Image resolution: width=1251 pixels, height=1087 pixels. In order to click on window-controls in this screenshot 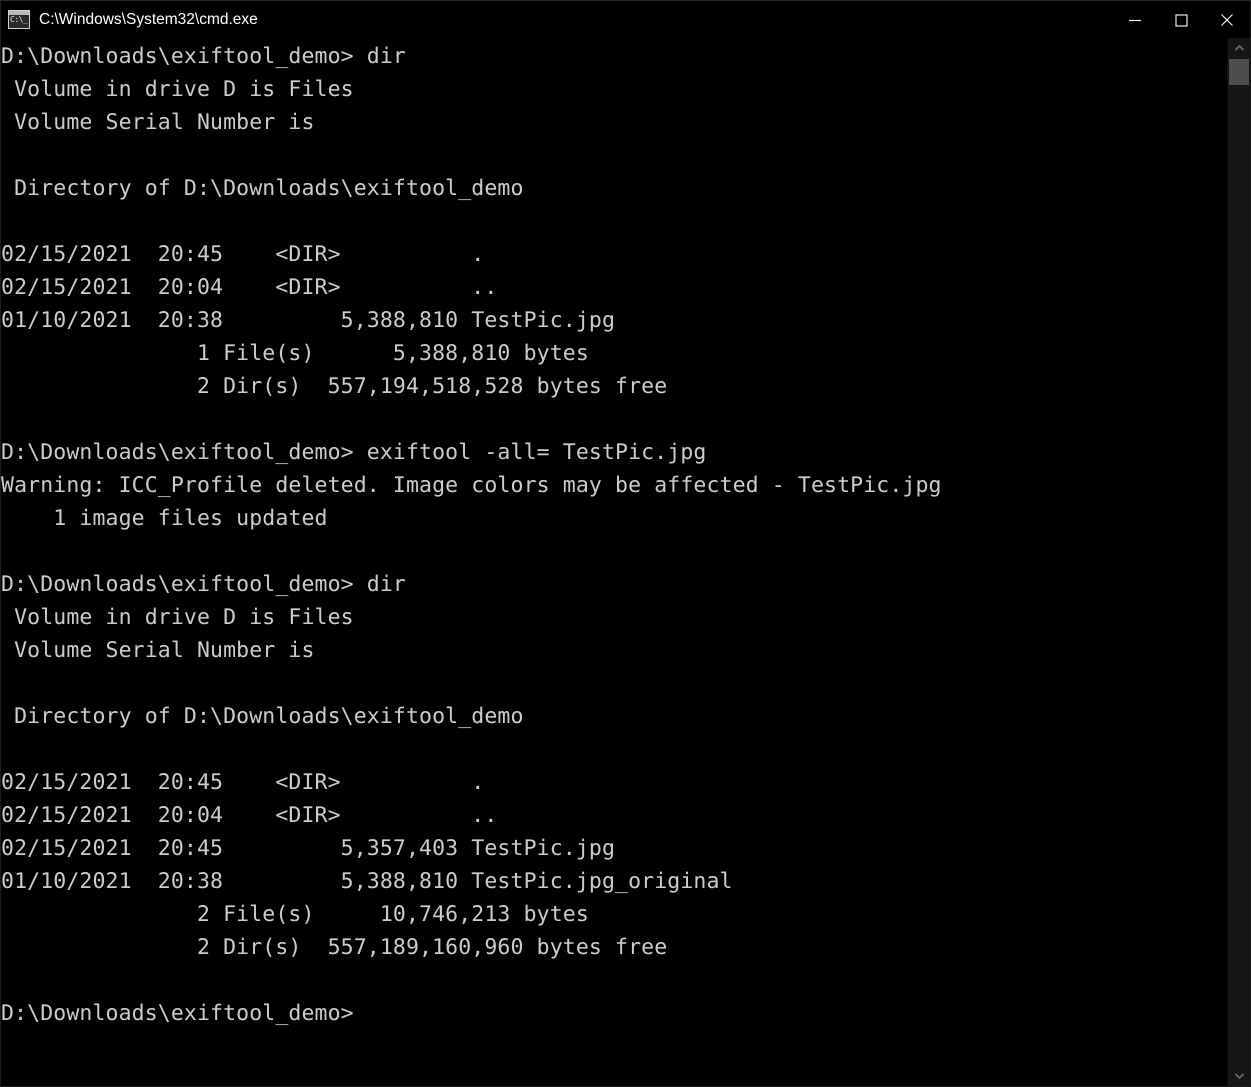, I will do `click(1181, 19)`.